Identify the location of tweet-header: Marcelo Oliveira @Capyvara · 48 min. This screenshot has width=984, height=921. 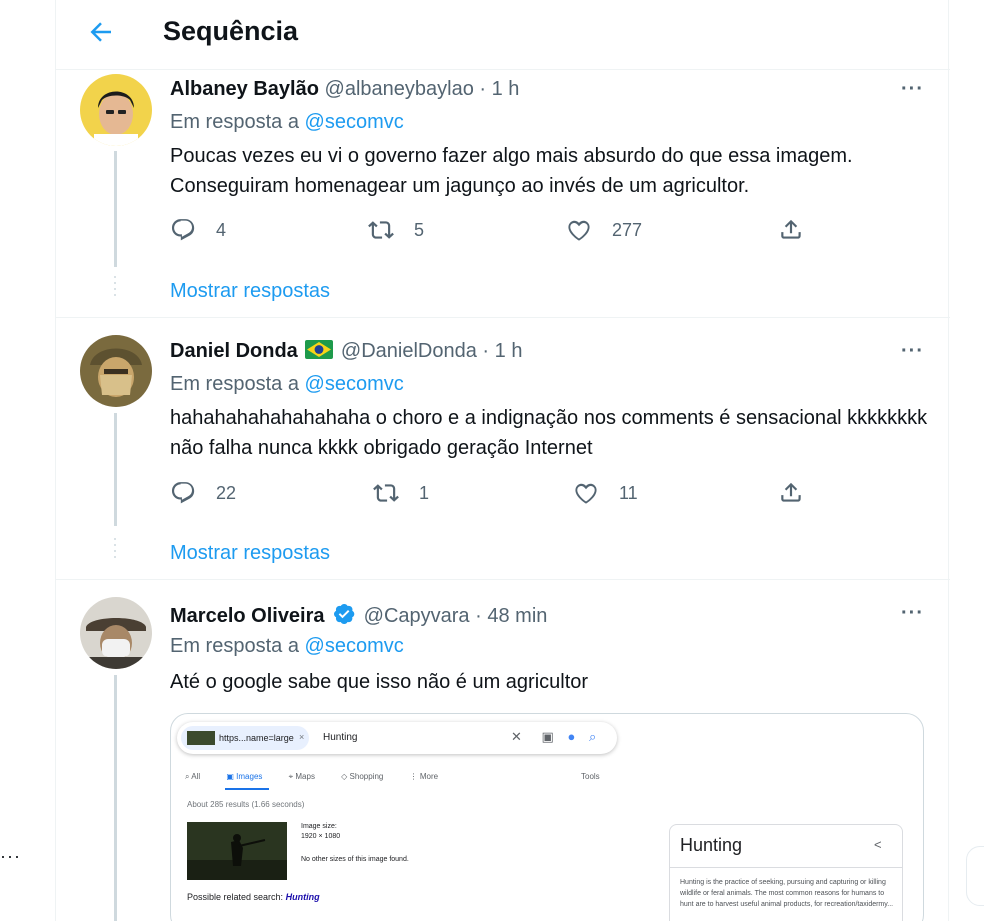
(358, 615).